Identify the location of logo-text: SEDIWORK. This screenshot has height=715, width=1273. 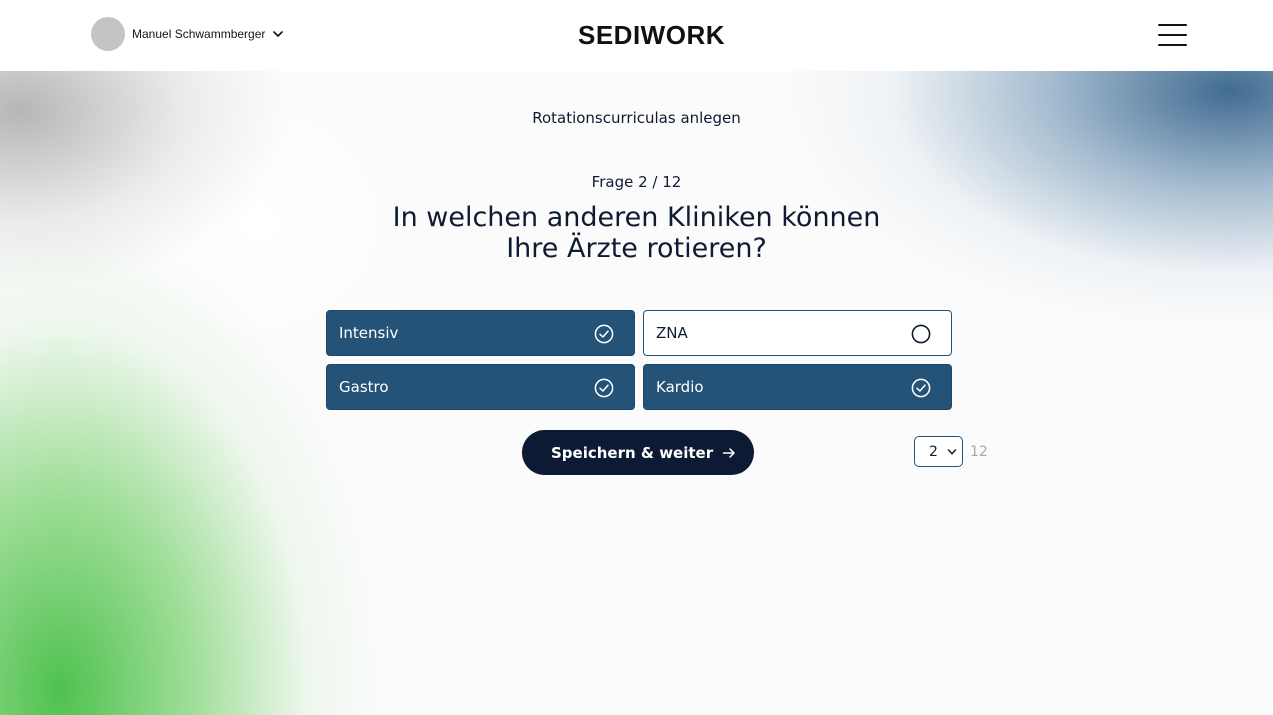
(651, 34).